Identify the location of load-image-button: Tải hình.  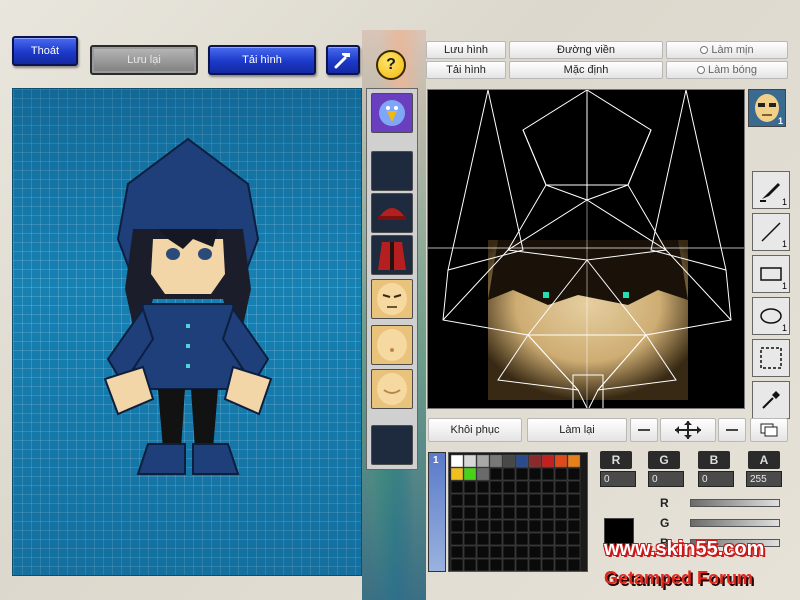
(466, 70).